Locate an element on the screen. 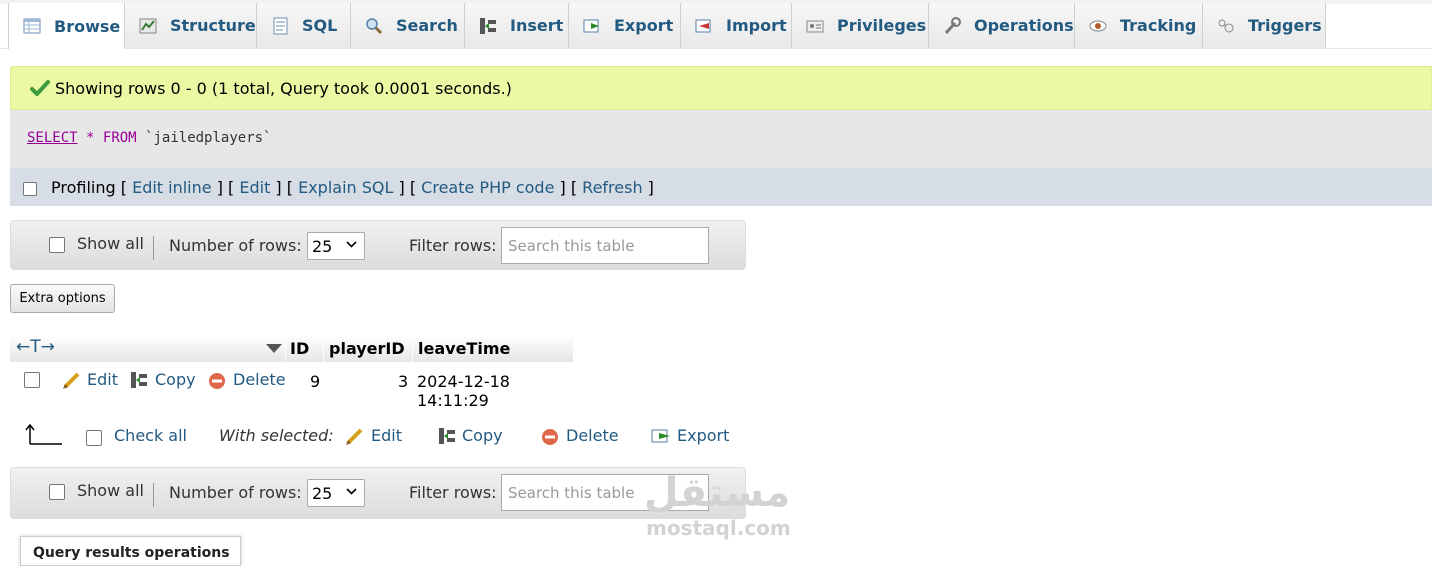 This screenshot has height=566, width=1432. tab-export: Export is located at coordinates (625, 25).